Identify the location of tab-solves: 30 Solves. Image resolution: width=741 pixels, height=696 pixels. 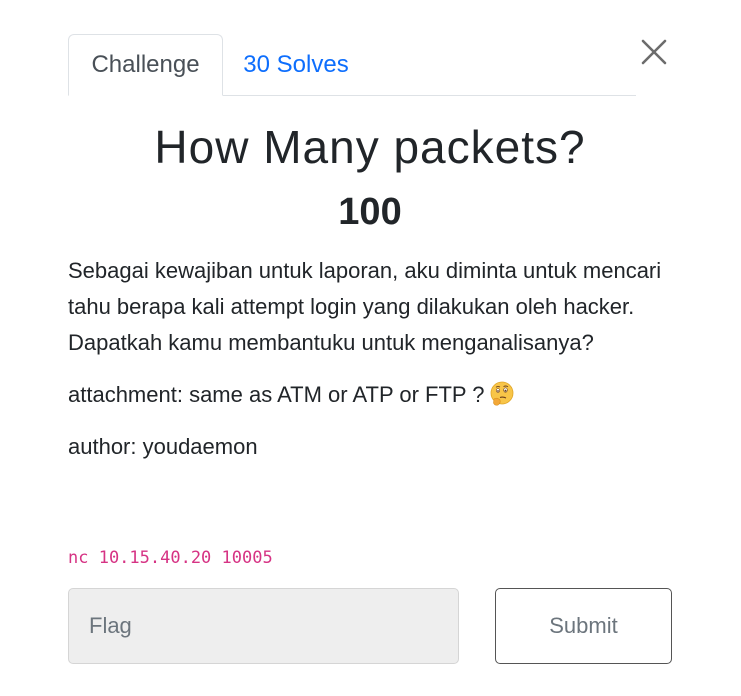
(296, 65).